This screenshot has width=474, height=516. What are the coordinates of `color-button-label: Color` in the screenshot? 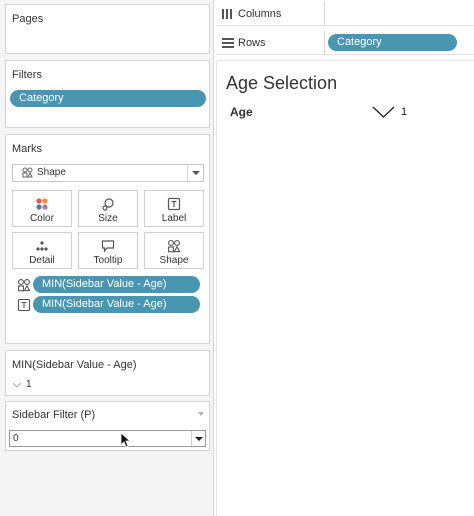 It's located at (42, 218).